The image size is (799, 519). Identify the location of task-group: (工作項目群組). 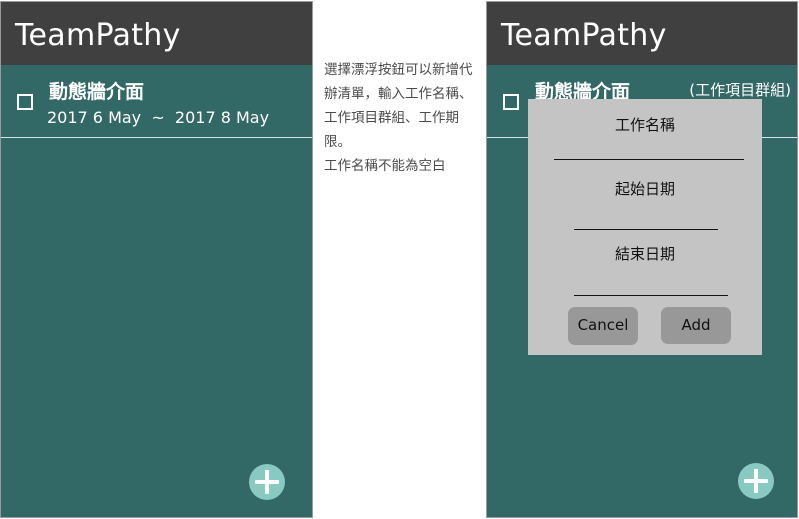
(740, 90).